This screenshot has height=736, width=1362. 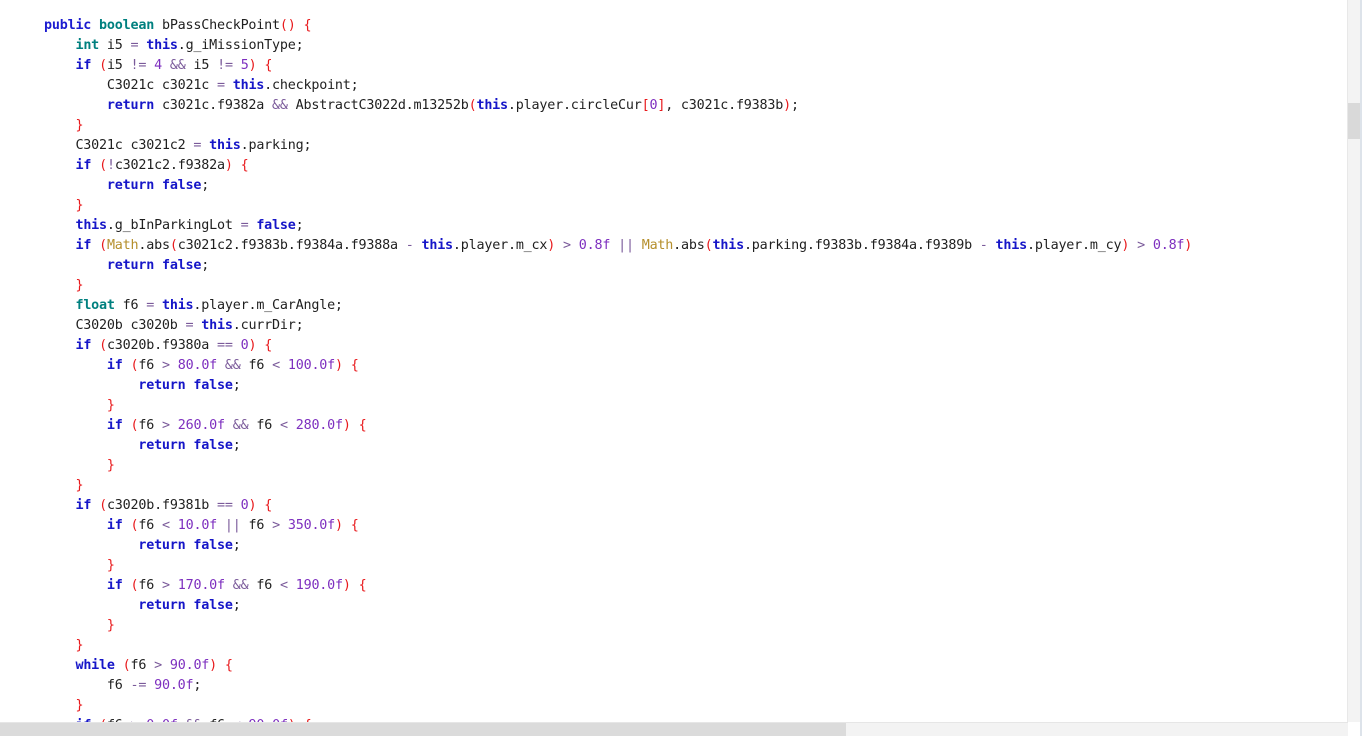 I want to click on code-text: .parking.f9383b.f9384a.f9389b, so click(x=861, y=245).